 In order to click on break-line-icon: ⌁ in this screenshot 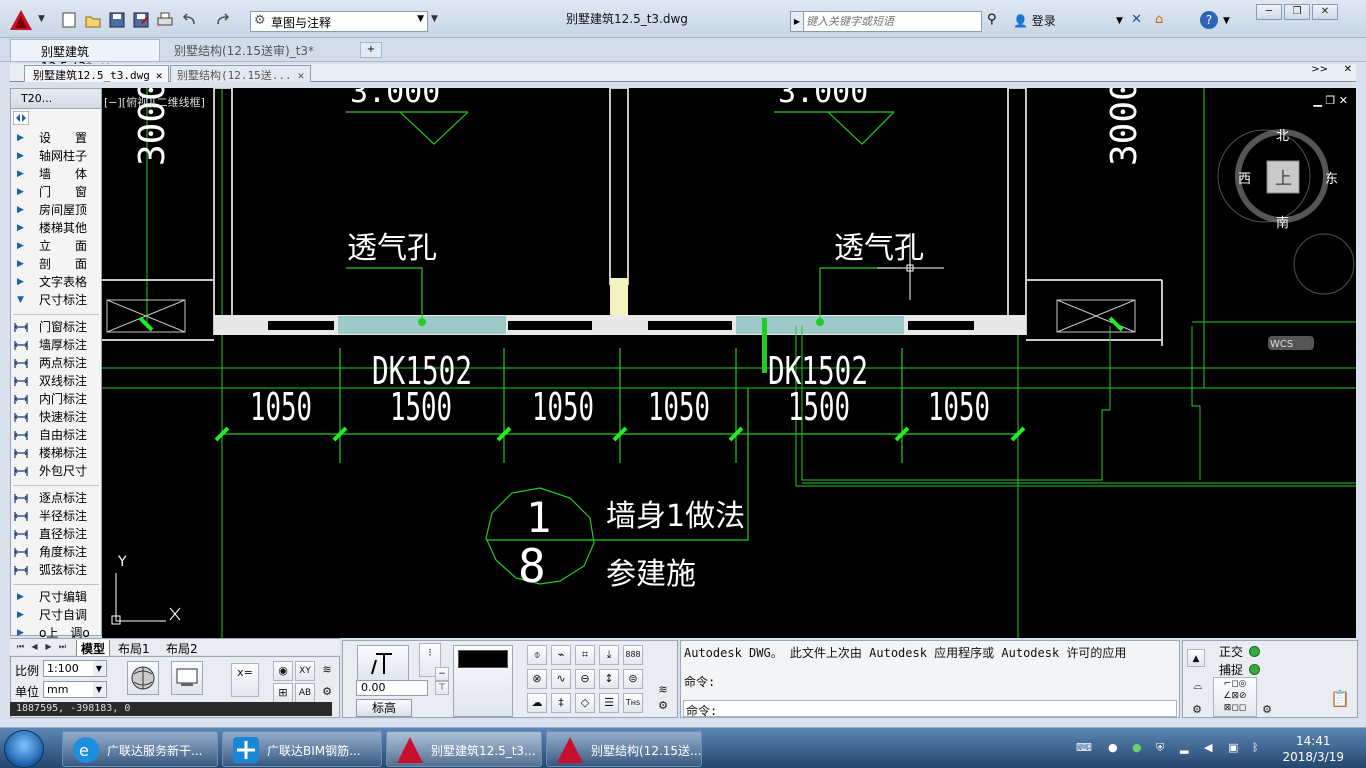, I will do `click(561, 655)`.